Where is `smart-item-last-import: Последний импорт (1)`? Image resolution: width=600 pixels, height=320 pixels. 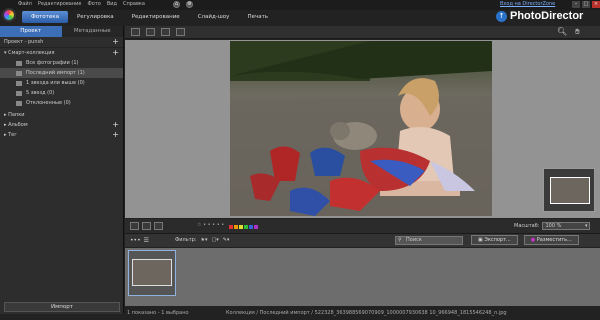
smart-item-last-import: Последний импорт (1) is located at coordinates (61, 73).